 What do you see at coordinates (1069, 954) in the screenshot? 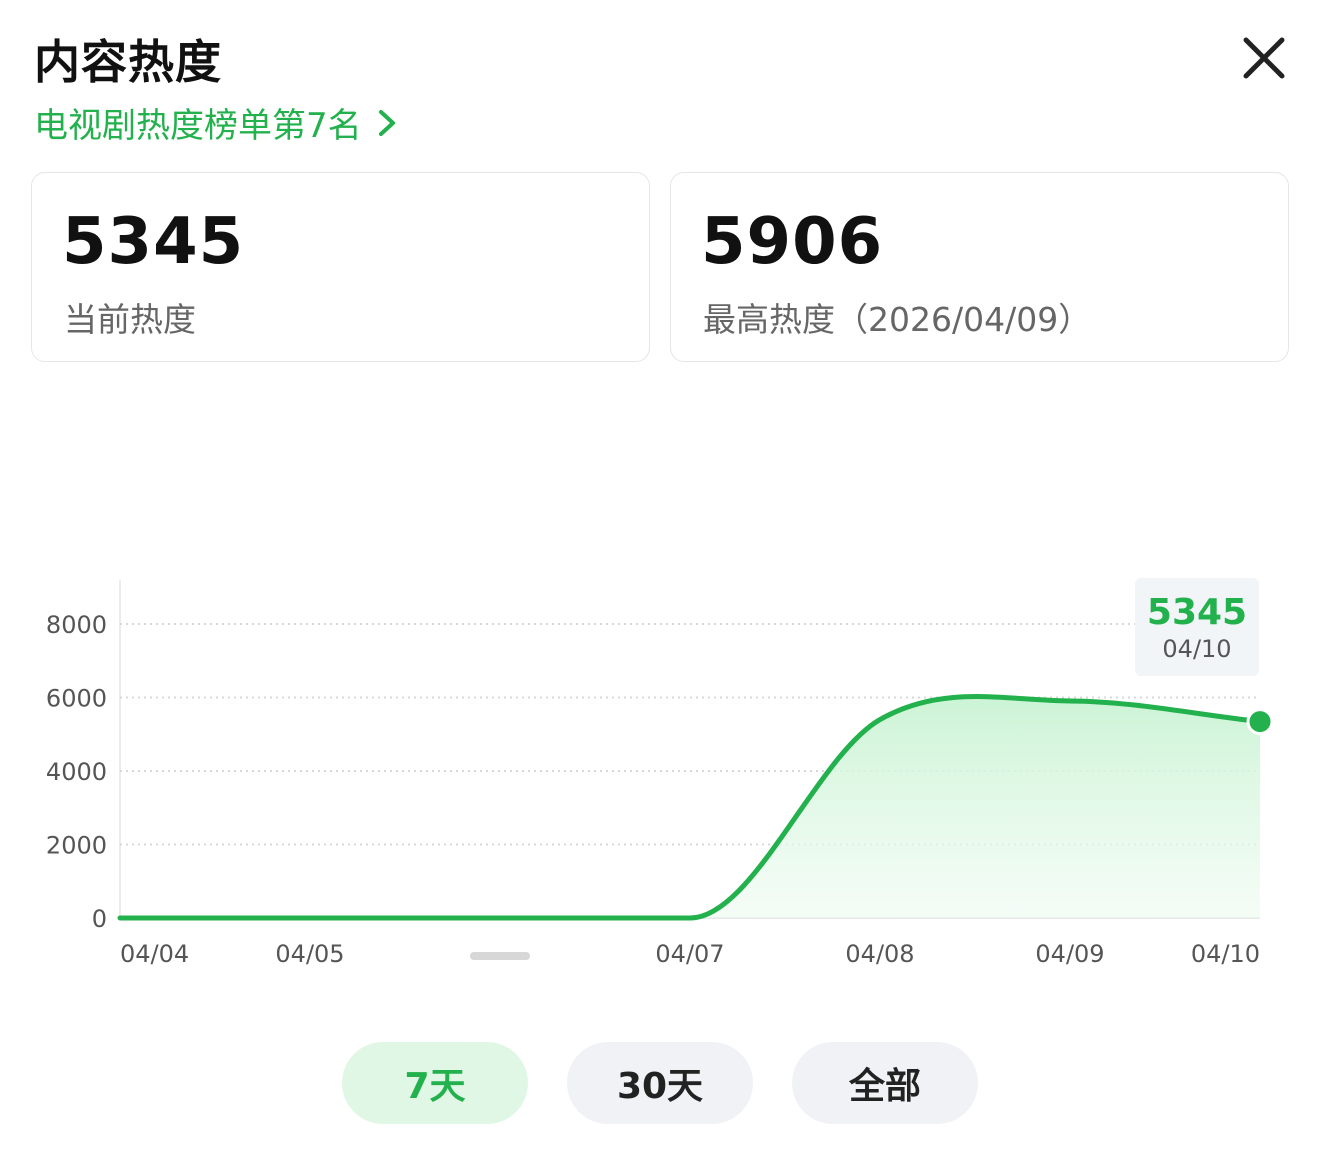
I see `x-tick-label: 04/09` at bounding box center [1069, 954].